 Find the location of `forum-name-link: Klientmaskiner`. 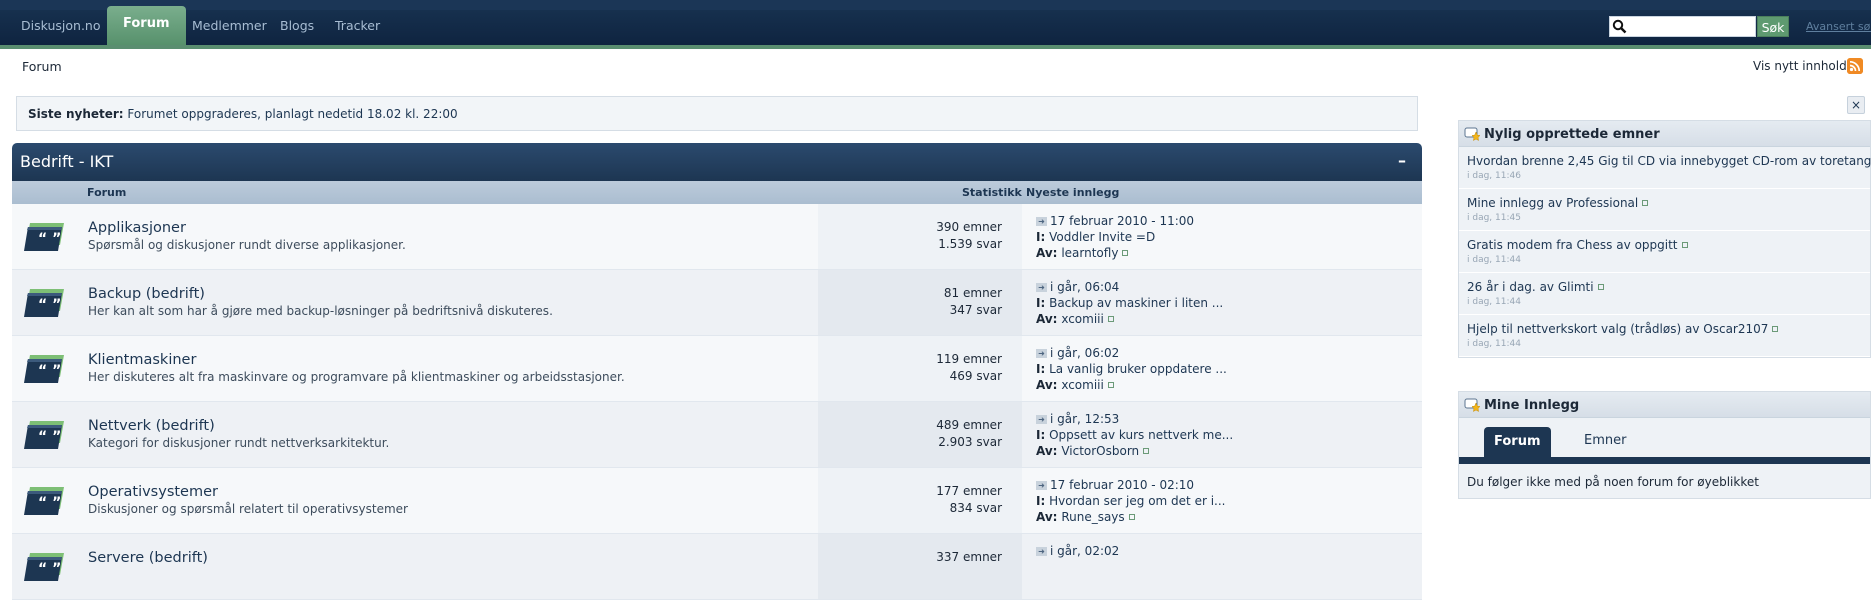

forum-name-link: Klientmaskiner is located at coordinates (142, 360).